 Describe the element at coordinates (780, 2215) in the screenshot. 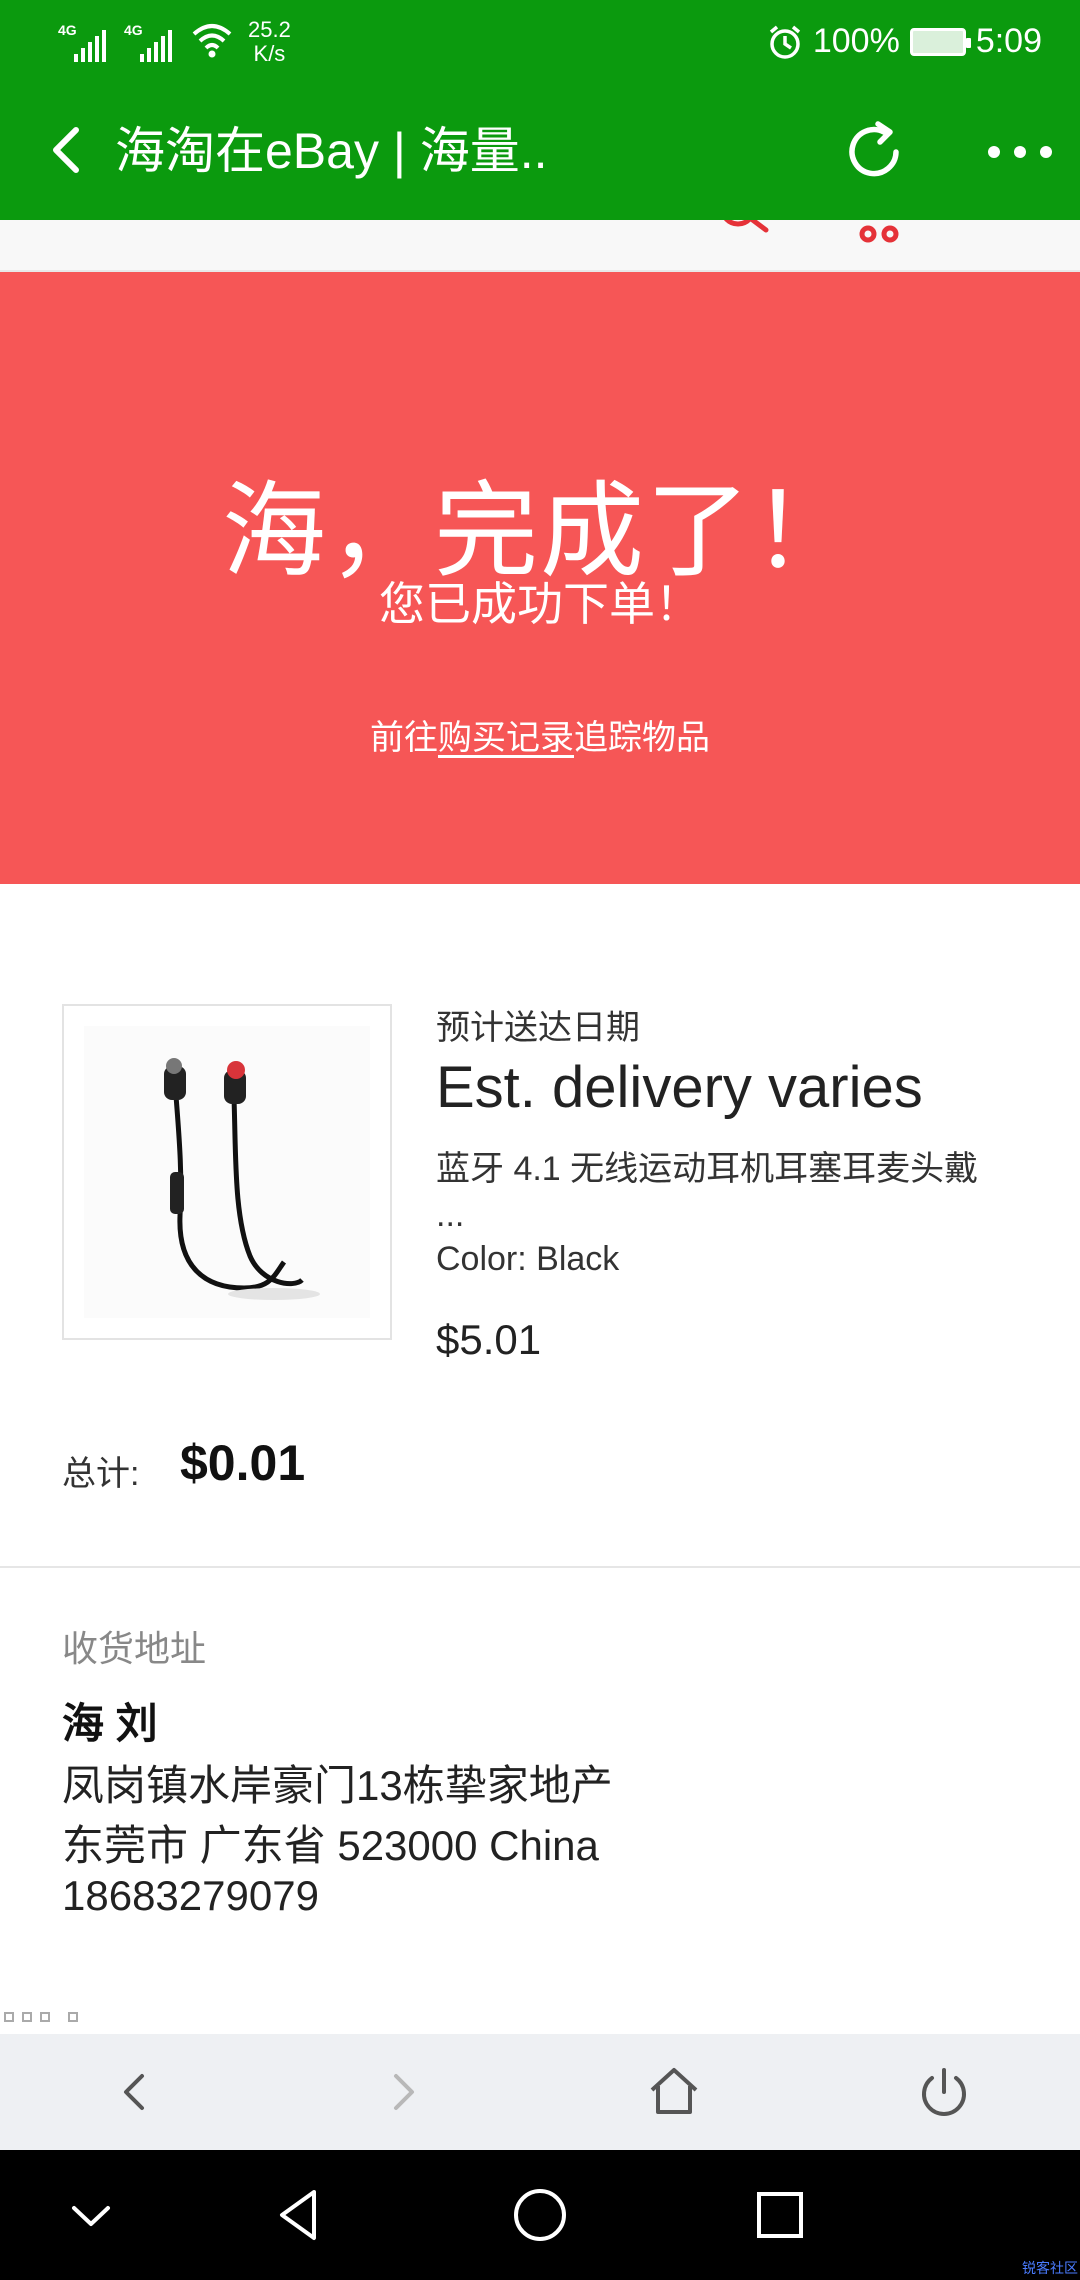

I see `recents-square-icon` at that location.